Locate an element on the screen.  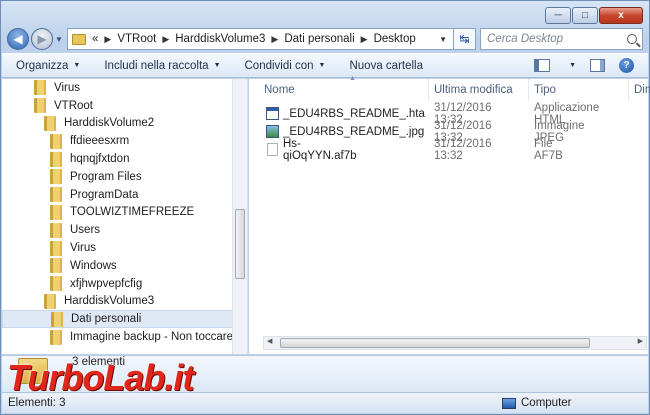
organize-menu-button: Organizza ▼ is located at coordinates (48, 66).